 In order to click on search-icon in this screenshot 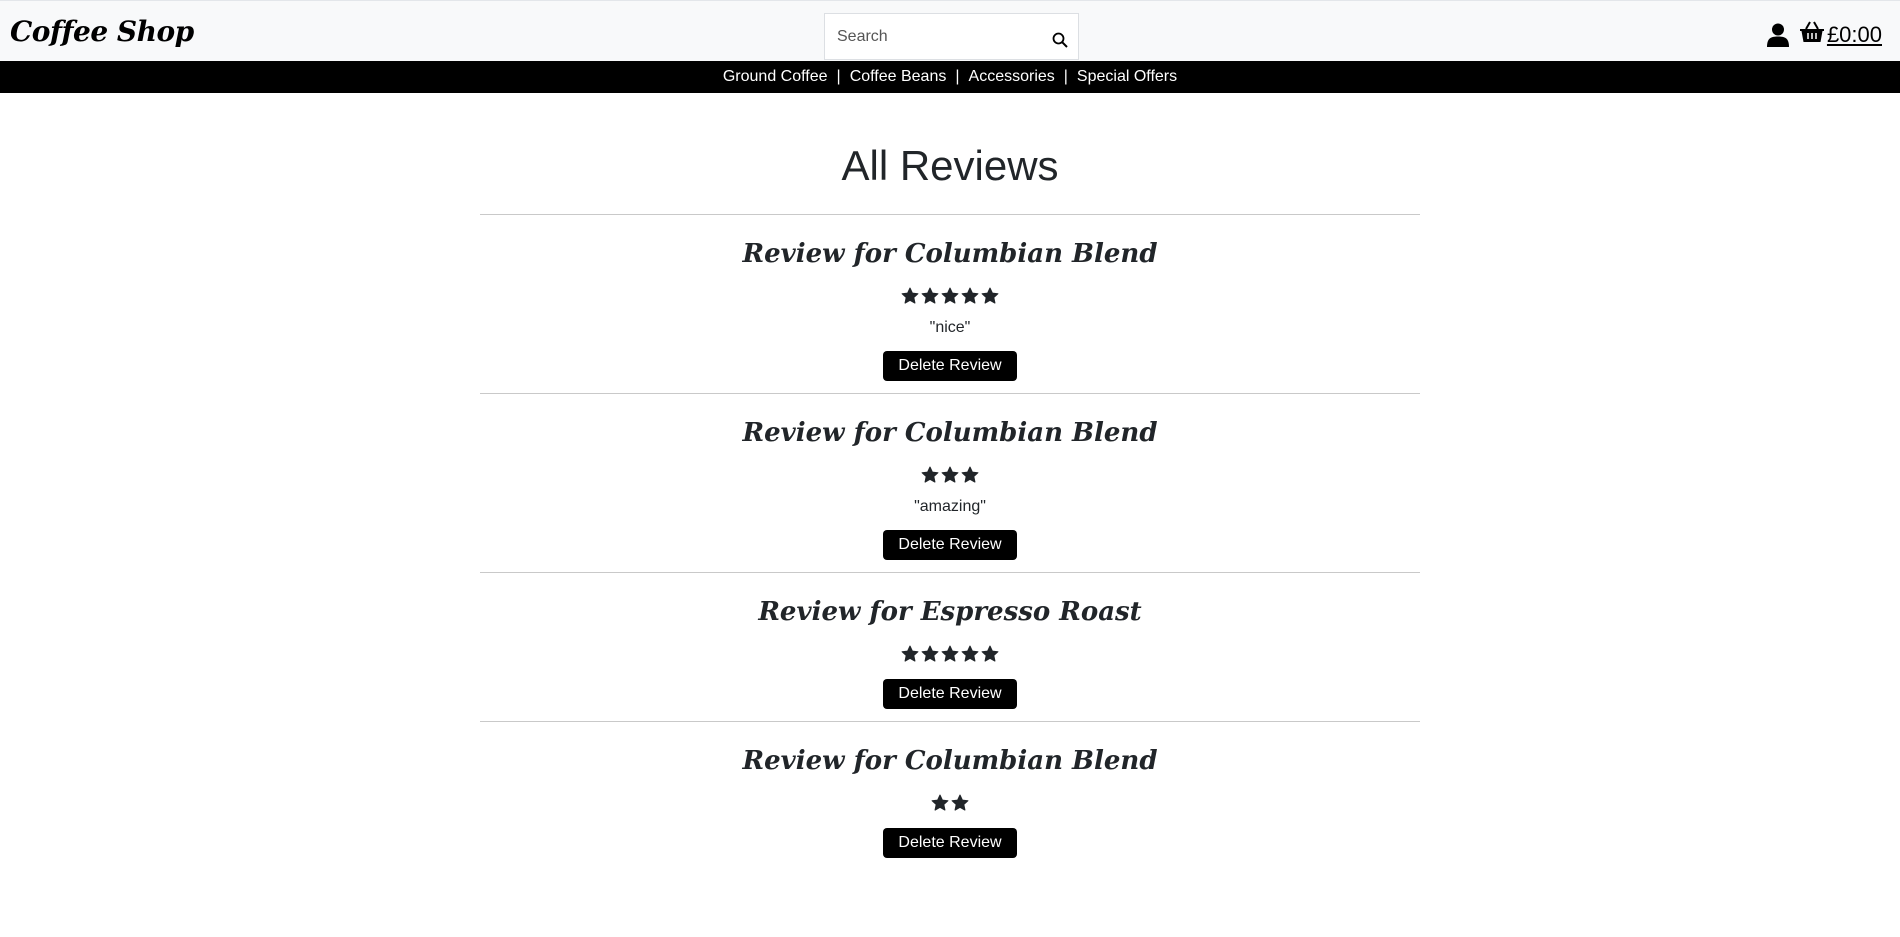, I will do `click(1060, 40)`.